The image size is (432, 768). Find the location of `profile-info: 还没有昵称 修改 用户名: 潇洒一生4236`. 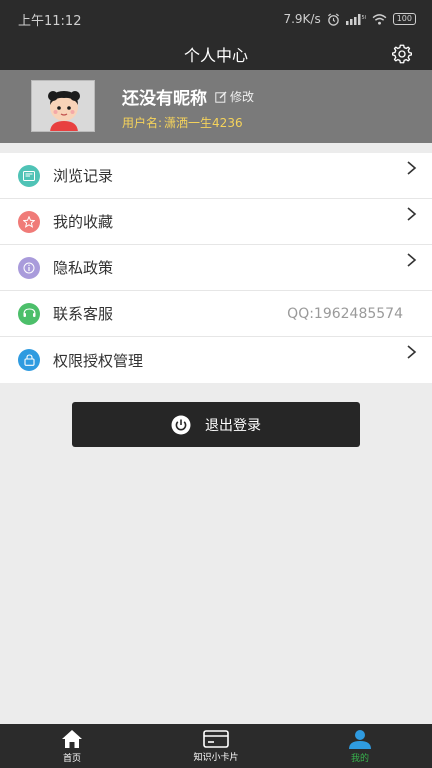

profile-info: 还没有昵称 修改 用户名: 潇洒一生4236 is located at coordinates (188, 107).